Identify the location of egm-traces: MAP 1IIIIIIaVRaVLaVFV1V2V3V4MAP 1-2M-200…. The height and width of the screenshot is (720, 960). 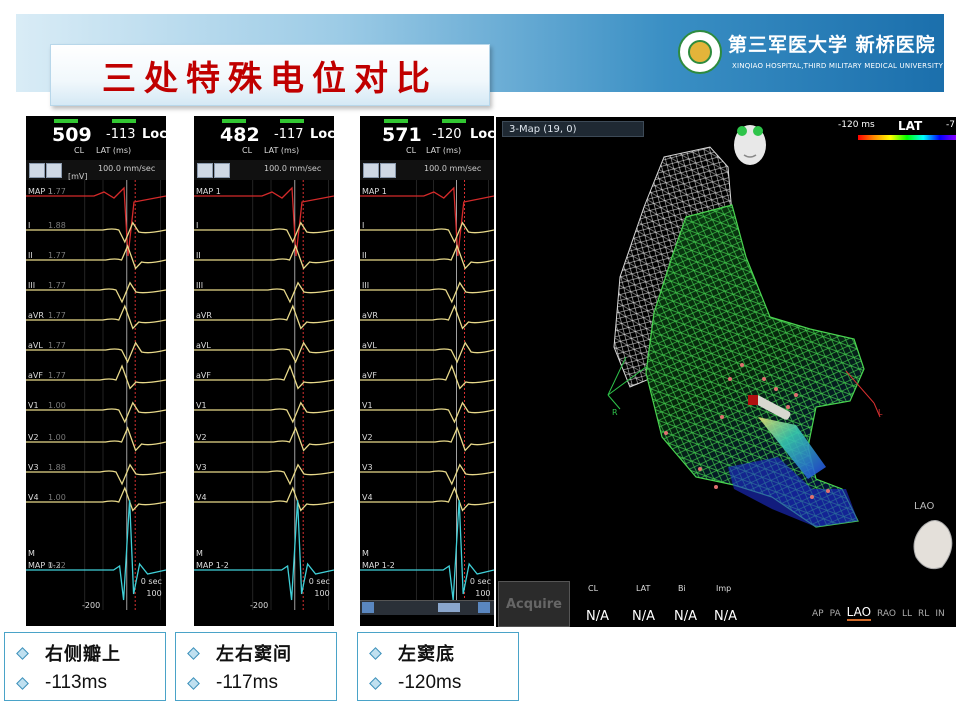
(264, 395).